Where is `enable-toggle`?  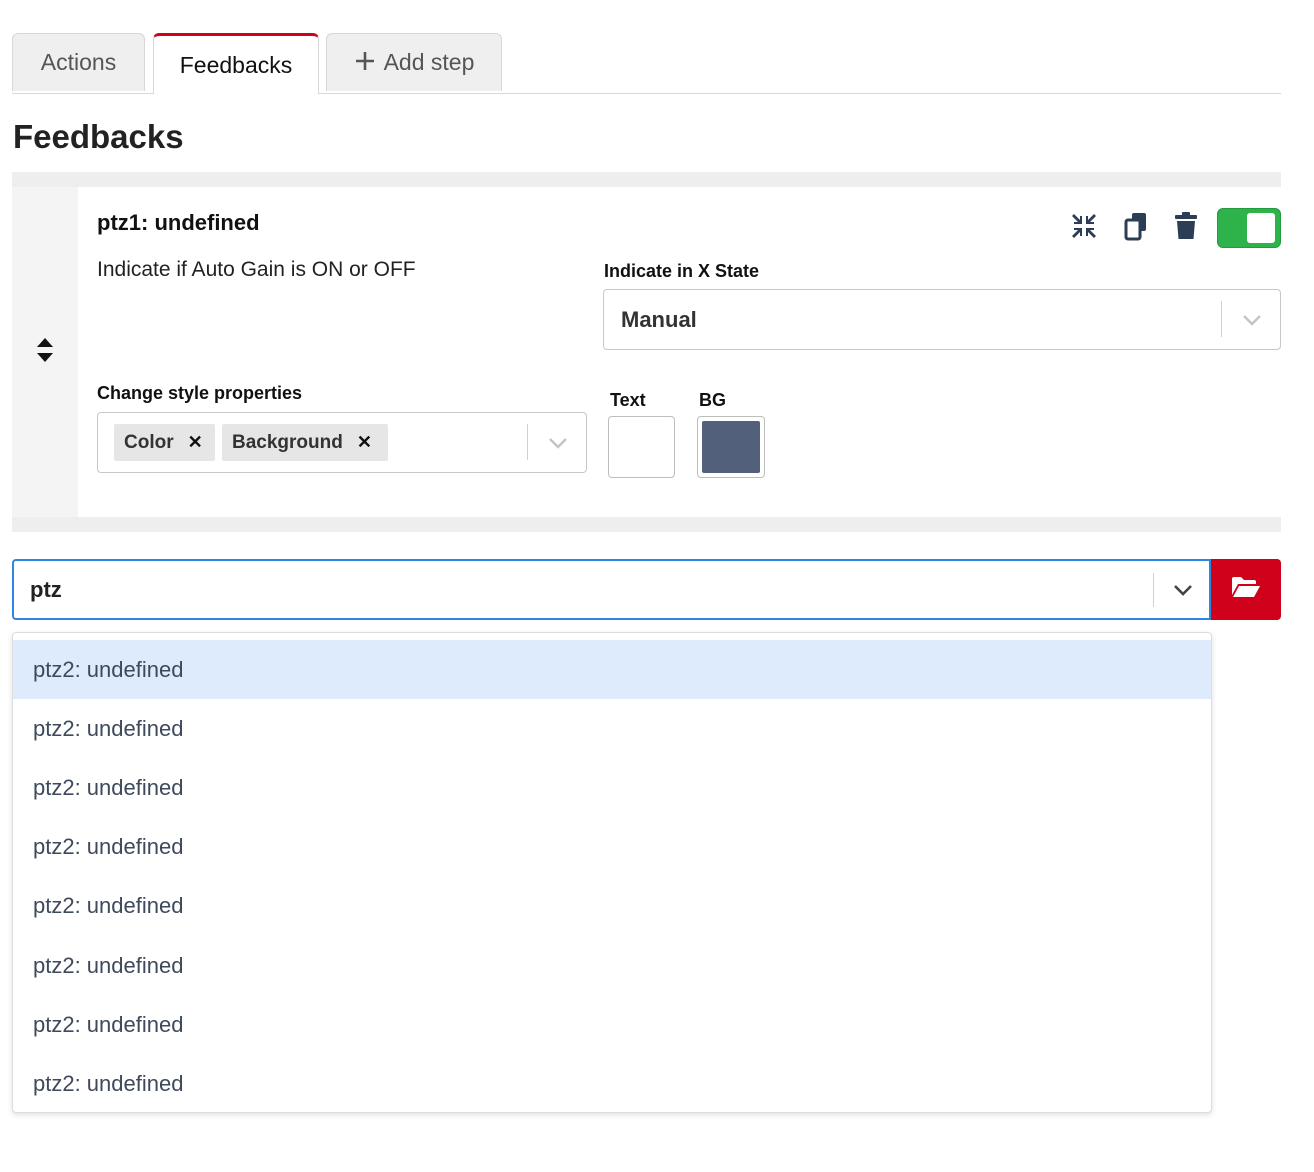
enable-toggle is located at coordinates (1249, 228).